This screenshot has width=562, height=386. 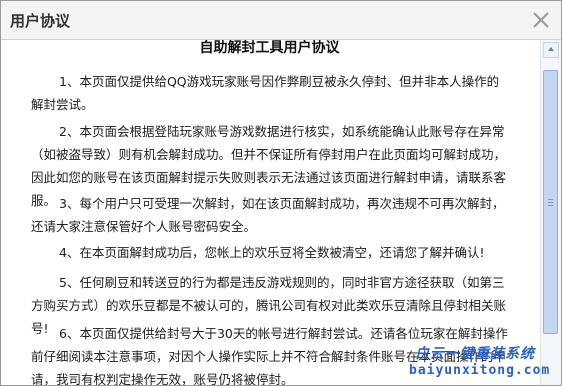 What do you see at coordinates (272, 252) in the screenshot?
I see `agreement-paragraph-4: 4、在本页面解封成功后，您帐上的欢乐豆将全数被清空，还请您了解并确认!` at bounding box center [272, 252].